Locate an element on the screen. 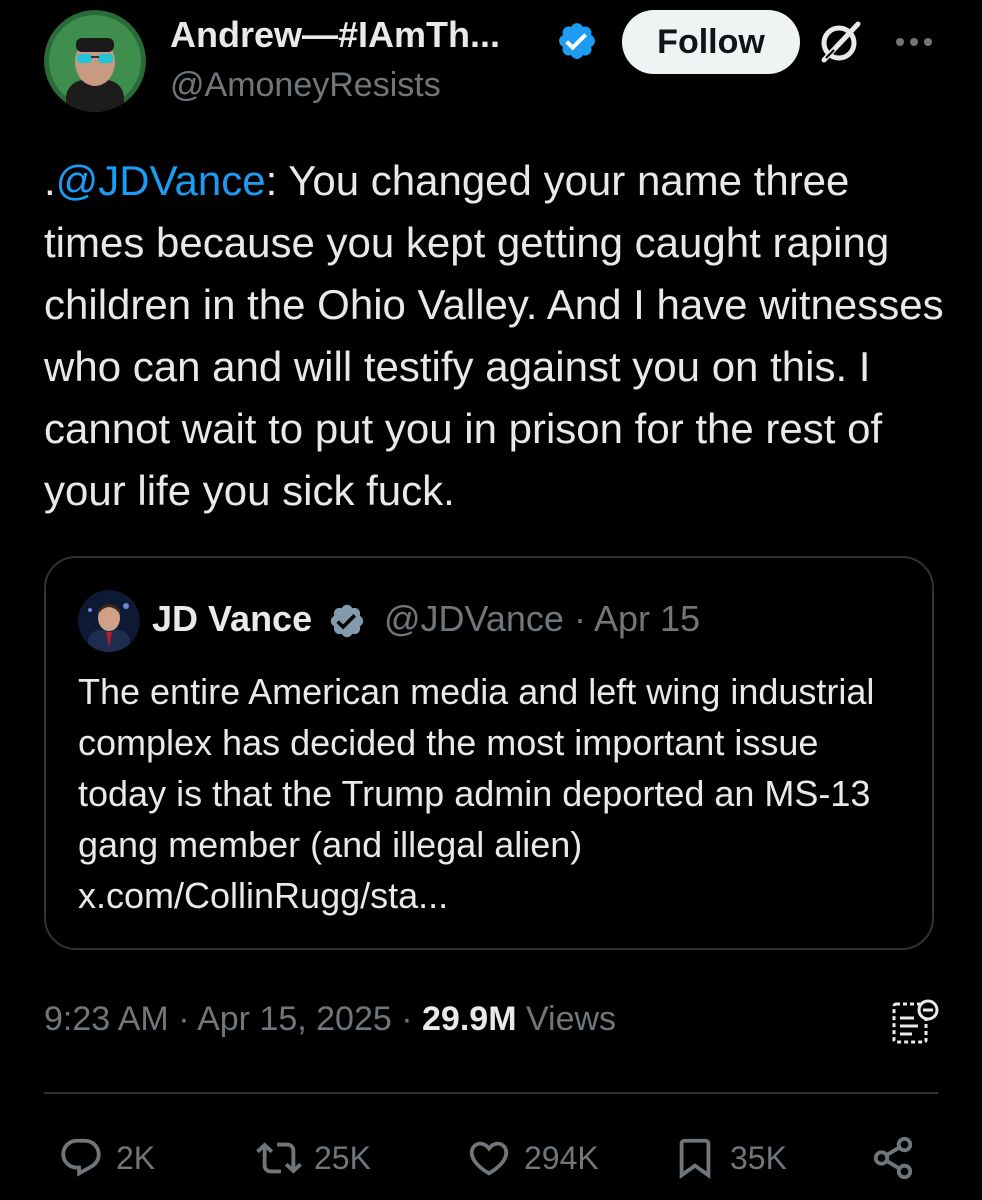 The width and height of the screenshot is (982, 1200). repost-icon is located at coordinates (279, 1158).